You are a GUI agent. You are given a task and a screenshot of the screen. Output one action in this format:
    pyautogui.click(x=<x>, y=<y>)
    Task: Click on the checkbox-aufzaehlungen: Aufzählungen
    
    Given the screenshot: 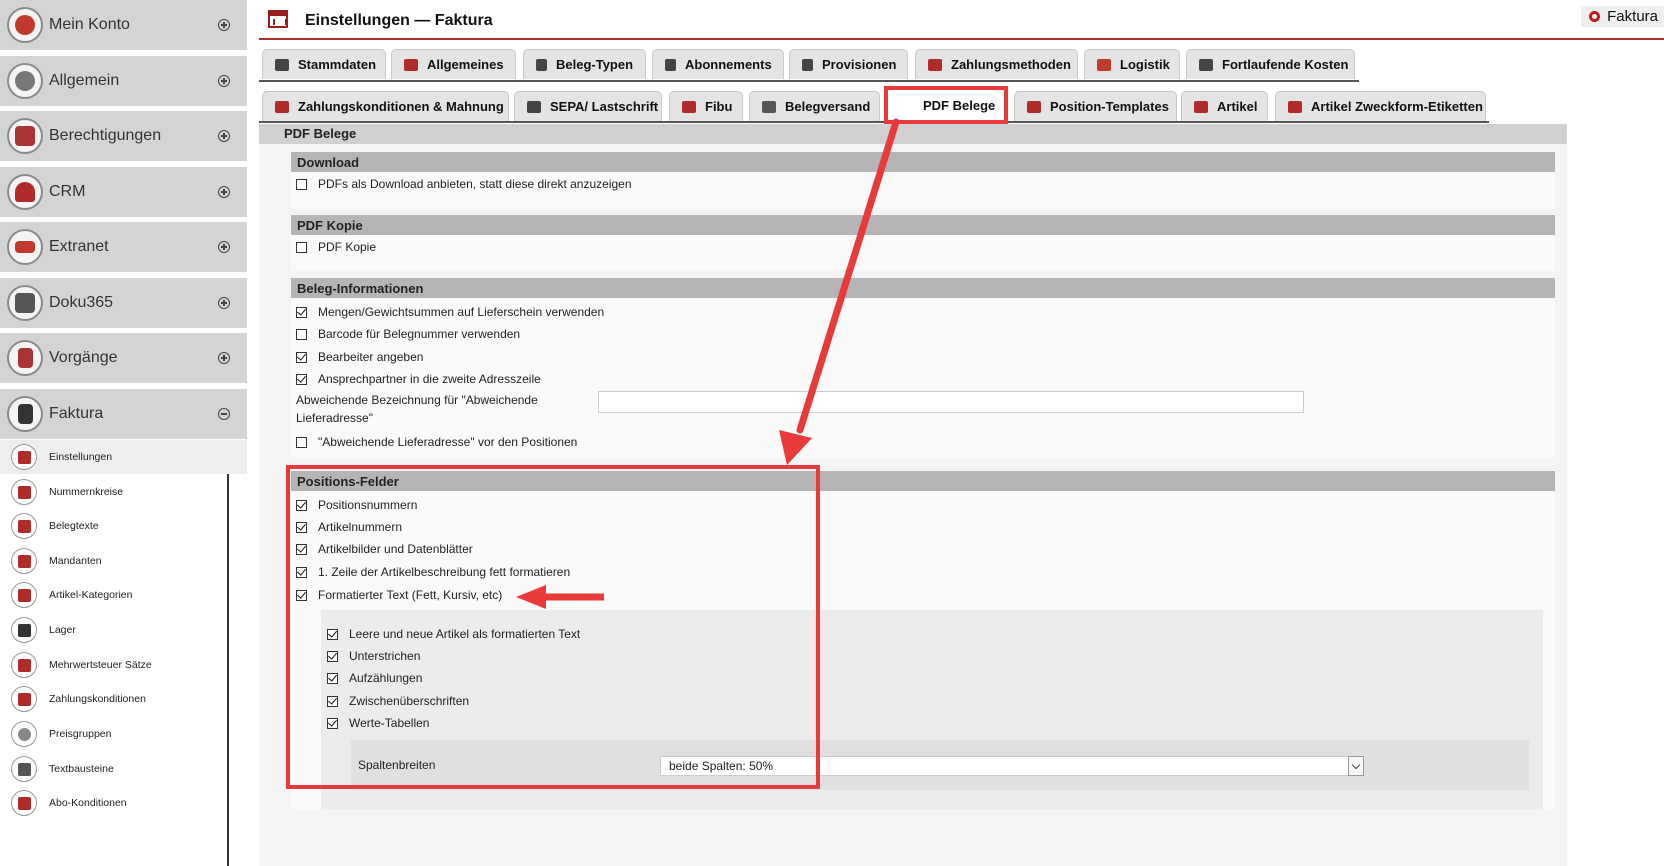 What is the action you would take?
    pyautogui.click(x=374, y=678)
    